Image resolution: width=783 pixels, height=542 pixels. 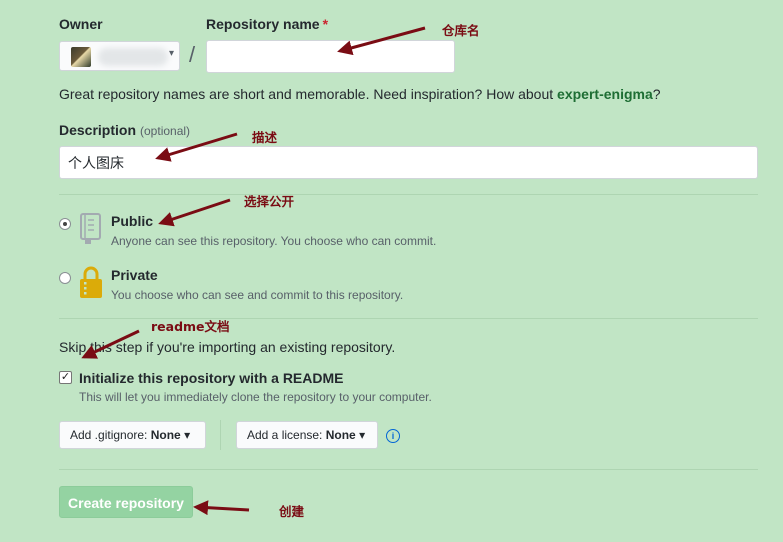 I want to click on arrow-readme, so click(x=110, y=344).